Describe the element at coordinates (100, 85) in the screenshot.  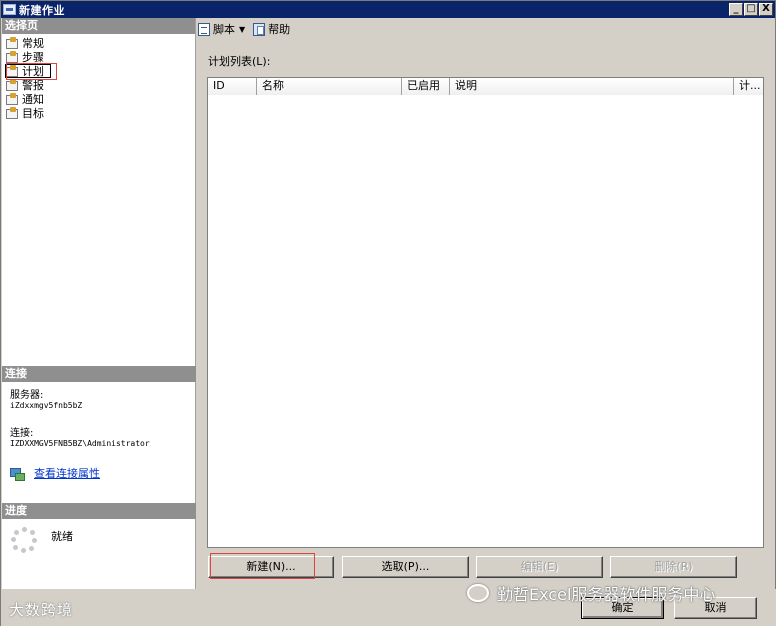
I see `nav-item-alerts: 警报` at that location.